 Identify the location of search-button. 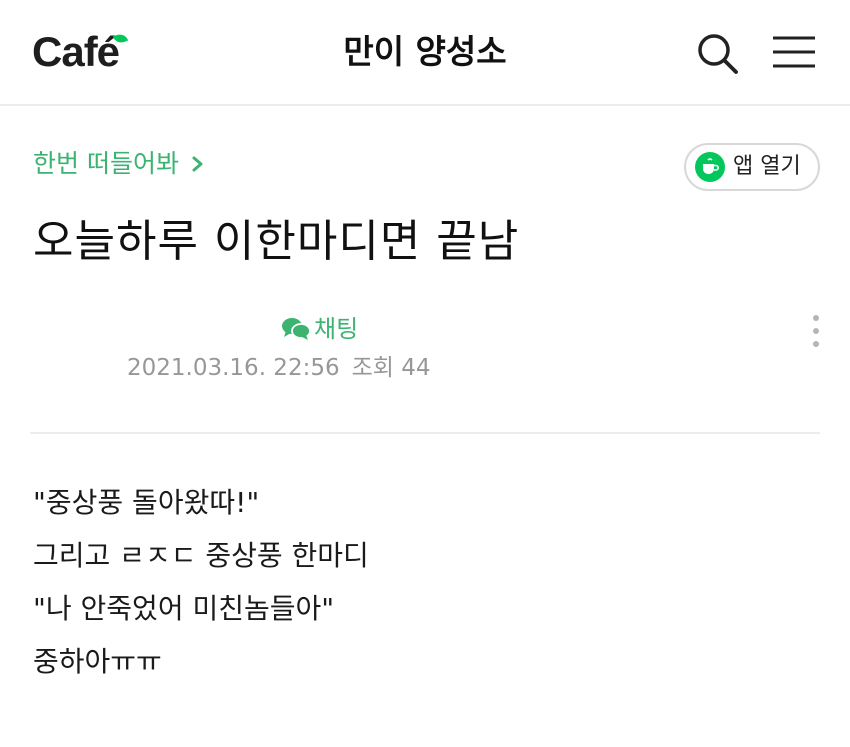
(718, 54).